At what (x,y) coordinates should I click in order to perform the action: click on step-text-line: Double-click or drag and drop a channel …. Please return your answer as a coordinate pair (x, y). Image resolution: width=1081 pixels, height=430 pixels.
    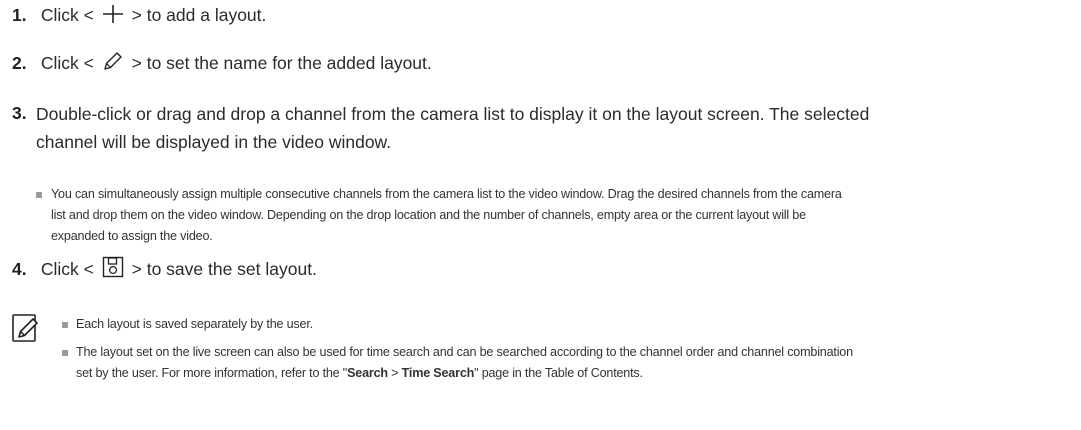
    Looking at the image, I should click on (453, 114).